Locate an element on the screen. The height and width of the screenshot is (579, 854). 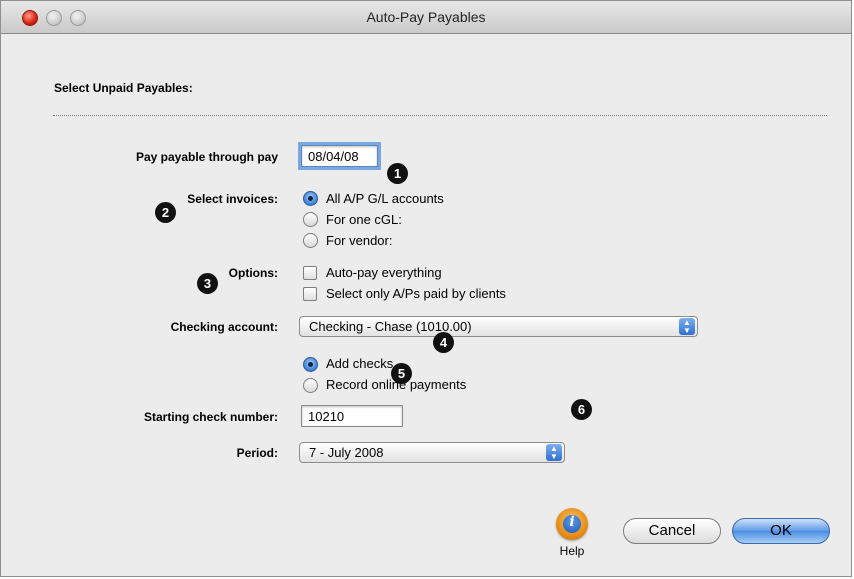
info-icon: i is located at coordinates (572, 522).